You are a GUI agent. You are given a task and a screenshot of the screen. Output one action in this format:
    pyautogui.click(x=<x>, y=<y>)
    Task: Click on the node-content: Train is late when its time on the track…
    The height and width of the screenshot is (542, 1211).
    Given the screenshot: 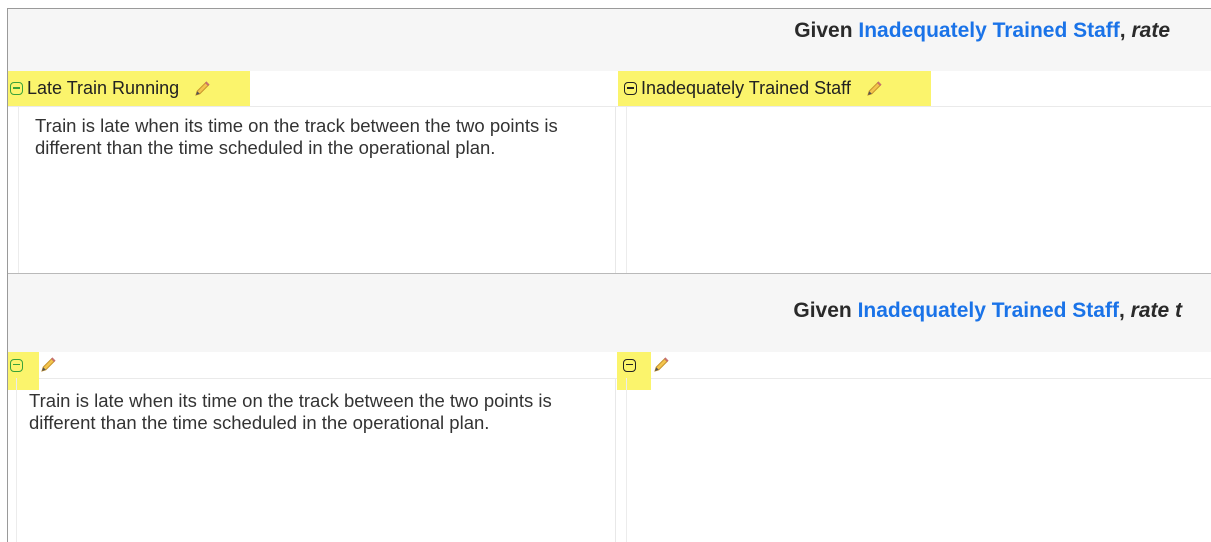 What is the action you would take?
    pyautogui.click(x=316, y=460)
    